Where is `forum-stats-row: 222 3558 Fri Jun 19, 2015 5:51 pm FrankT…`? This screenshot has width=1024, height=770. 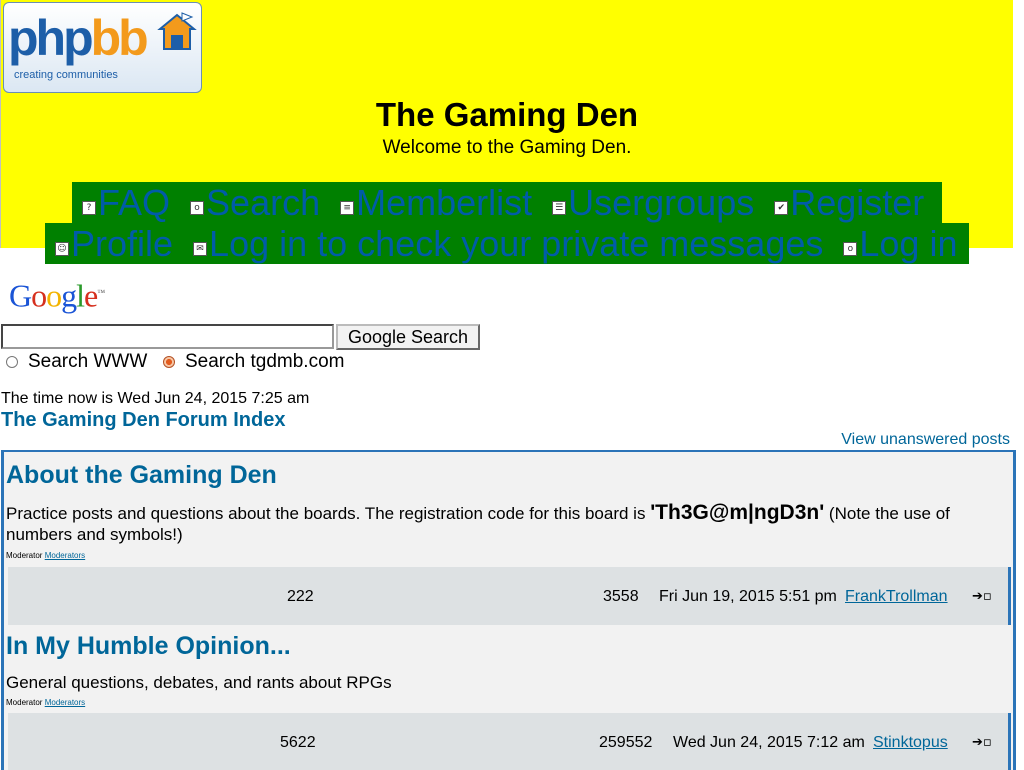
forum-stats-row: 222 3558 Fri Jun 19, 2015 5:51 pm FrankT… is located at coordinates (509, 596).